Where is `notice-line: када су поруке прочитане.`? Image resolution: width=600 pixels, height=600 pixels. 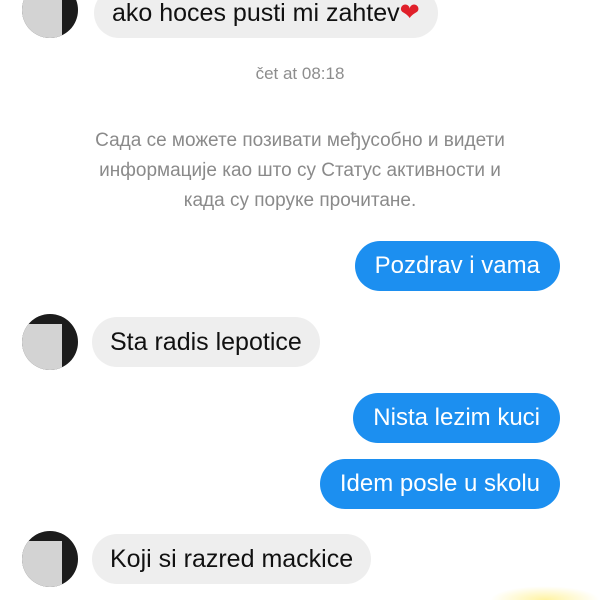
notice-line: када су поруке прочитане. is located at coordinates (300, 200).